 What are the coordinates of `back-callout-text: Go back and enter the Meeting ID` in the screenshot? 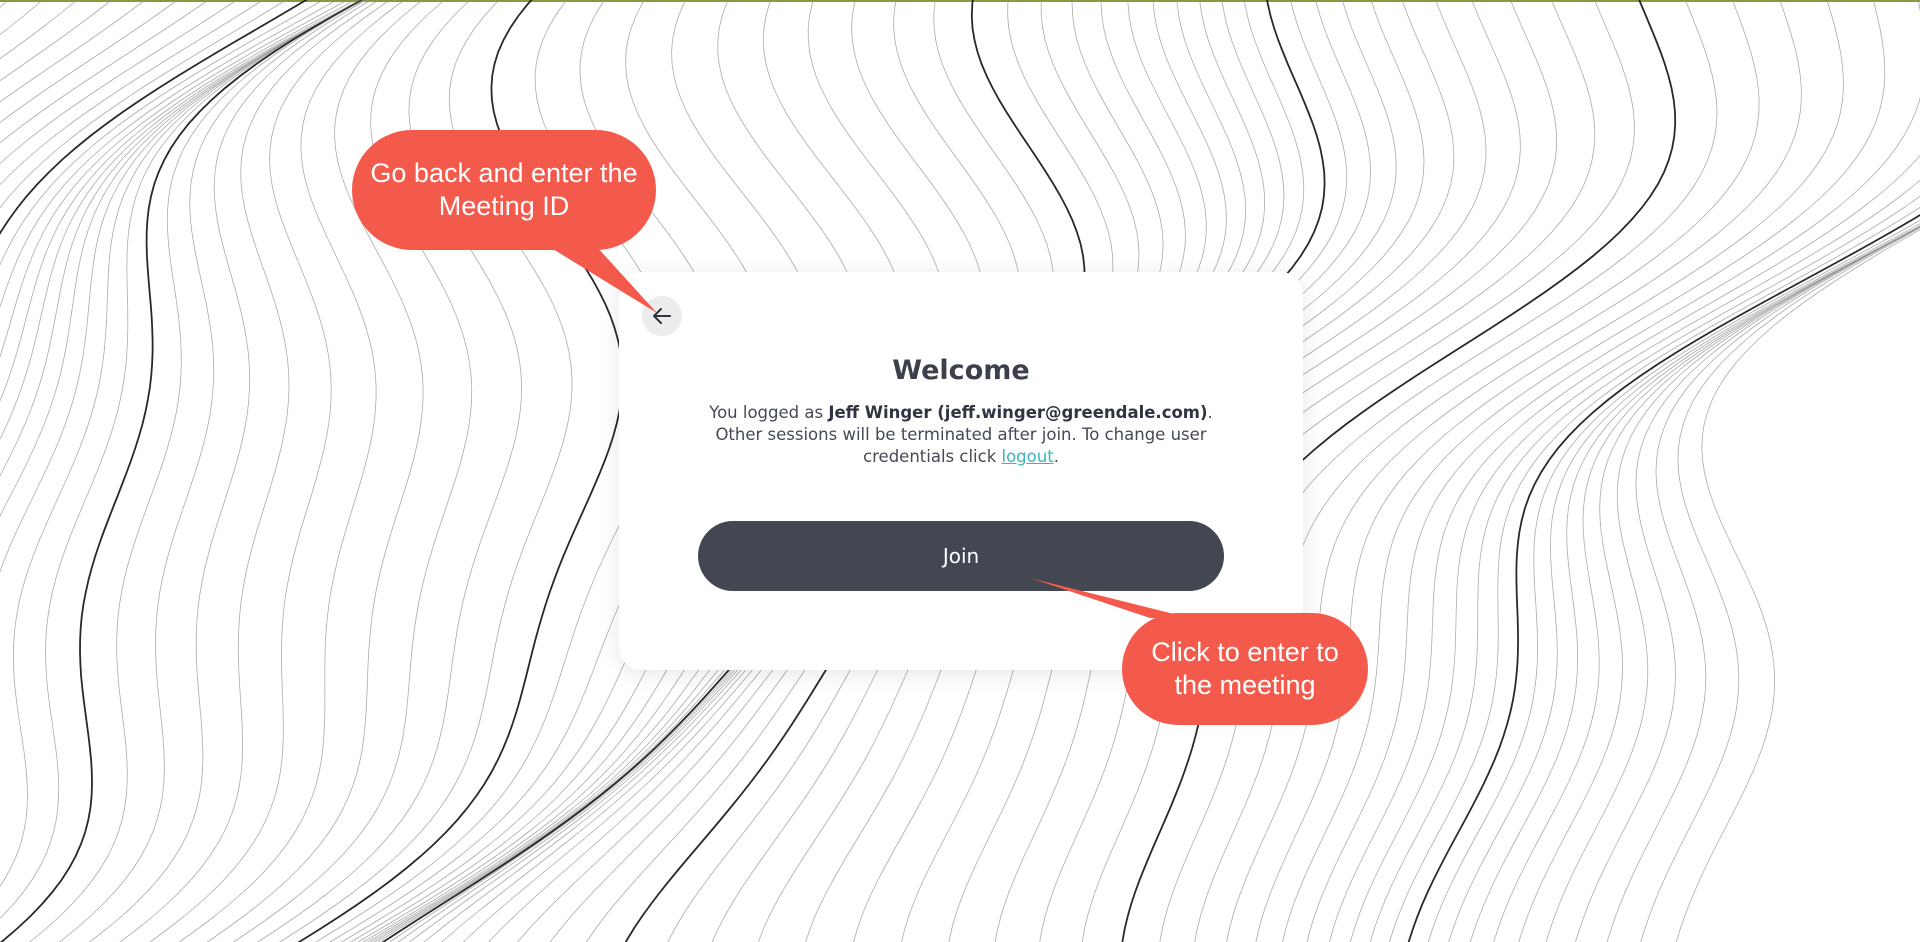 It's located at (504, 189).